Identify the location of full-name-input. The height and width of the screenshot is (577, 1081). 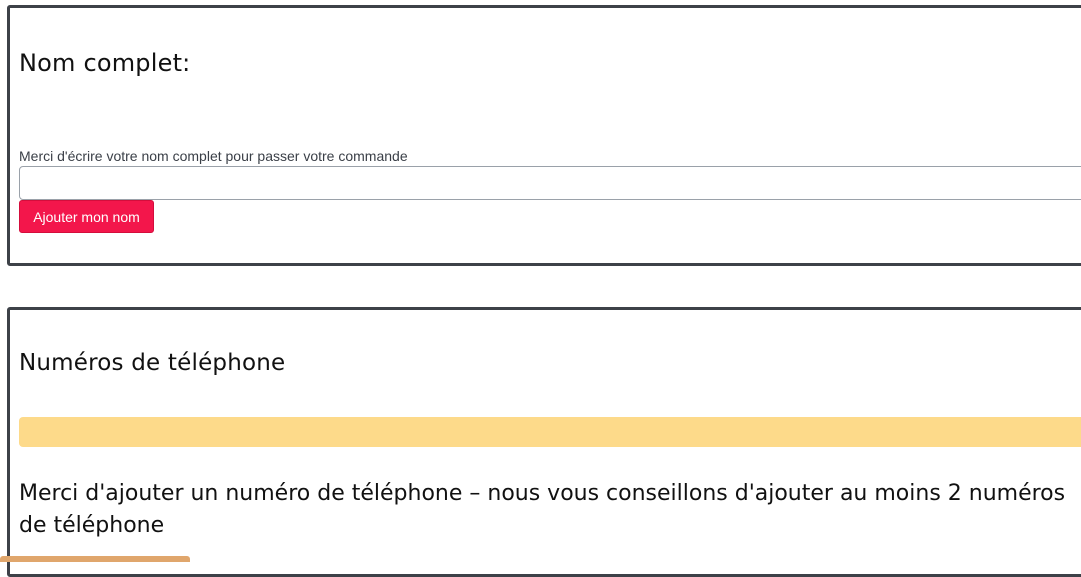
(550, 183).